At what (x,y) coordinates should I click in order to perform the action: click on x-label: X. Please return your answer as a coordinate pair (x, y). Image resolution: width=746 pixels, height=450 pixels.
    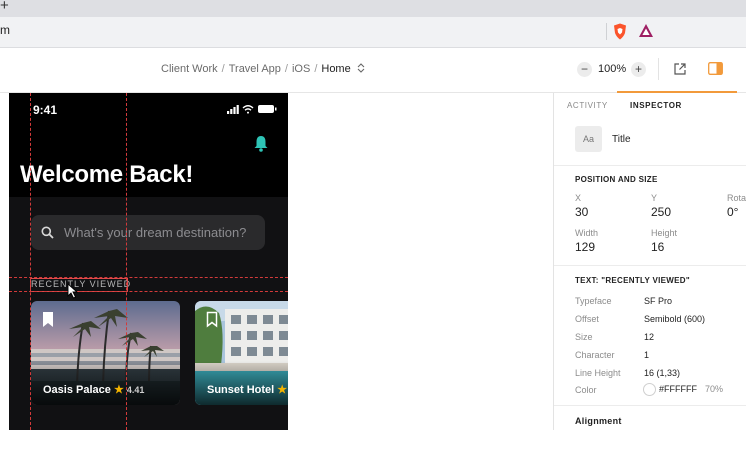
    Looking at the image, I should click on (578, 198).